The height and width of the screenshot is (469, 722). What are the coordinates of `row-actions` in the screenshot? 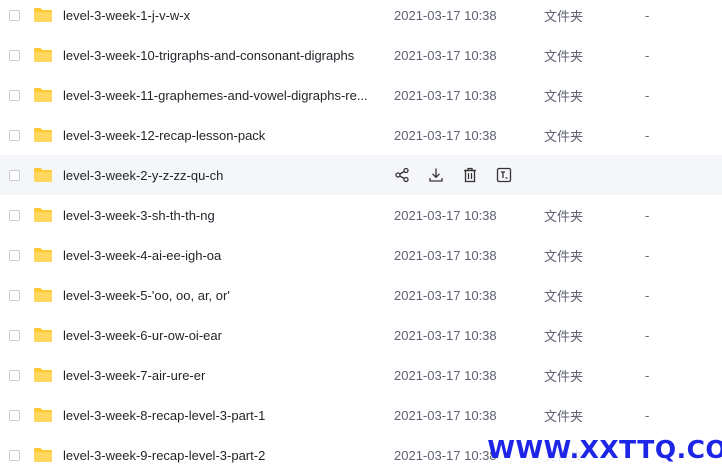 It's located at (460, 175).